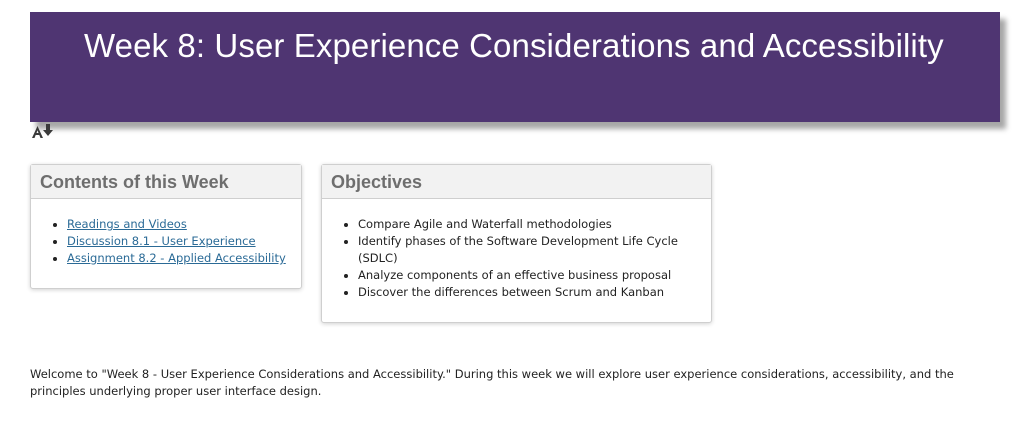 This screenshot has width=1020, height=433. I want to click on readings-and-videos-link: Readings and Videos, so click(127, 224).